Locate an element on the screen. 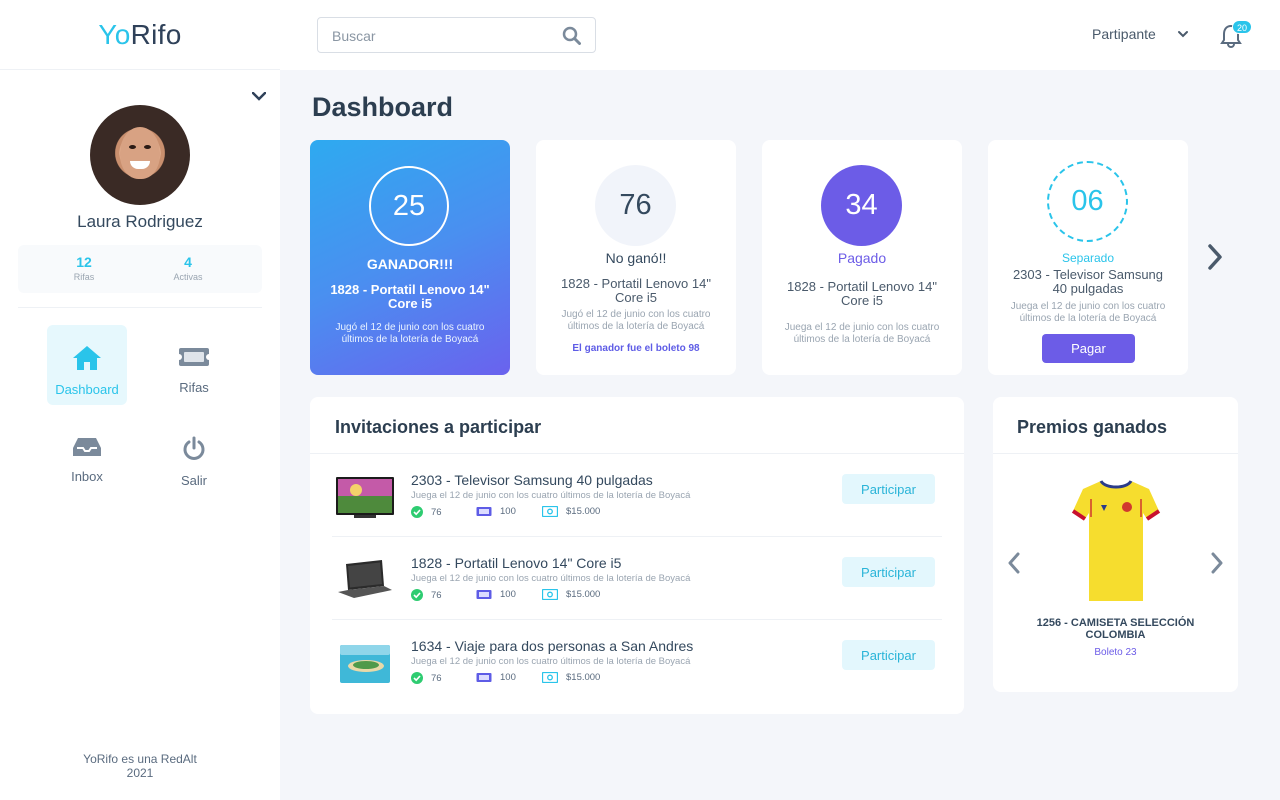  nav-rifas: Rifas is located at coordinates (194, 365).